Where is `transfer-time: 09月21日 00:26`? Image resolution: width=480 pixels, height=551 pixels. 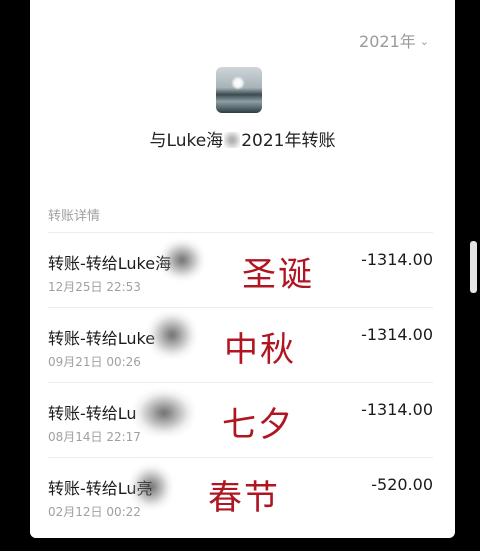 transfer-time: 09月21日 00:26 is located at coordinates (94, 362).